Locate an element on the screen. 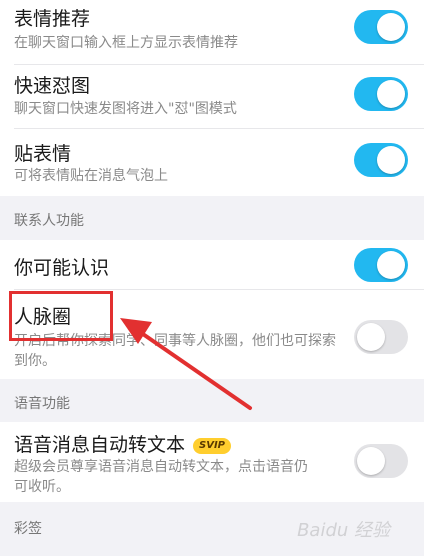 The width and height of the screenshot is (424, 556). setting-row-voice-to-text: 语音消息自动转文本 SVIP 超级会员尊享语音消息自动转文本，点击语音仍 可收听。 is located at coordinates (212, 462).